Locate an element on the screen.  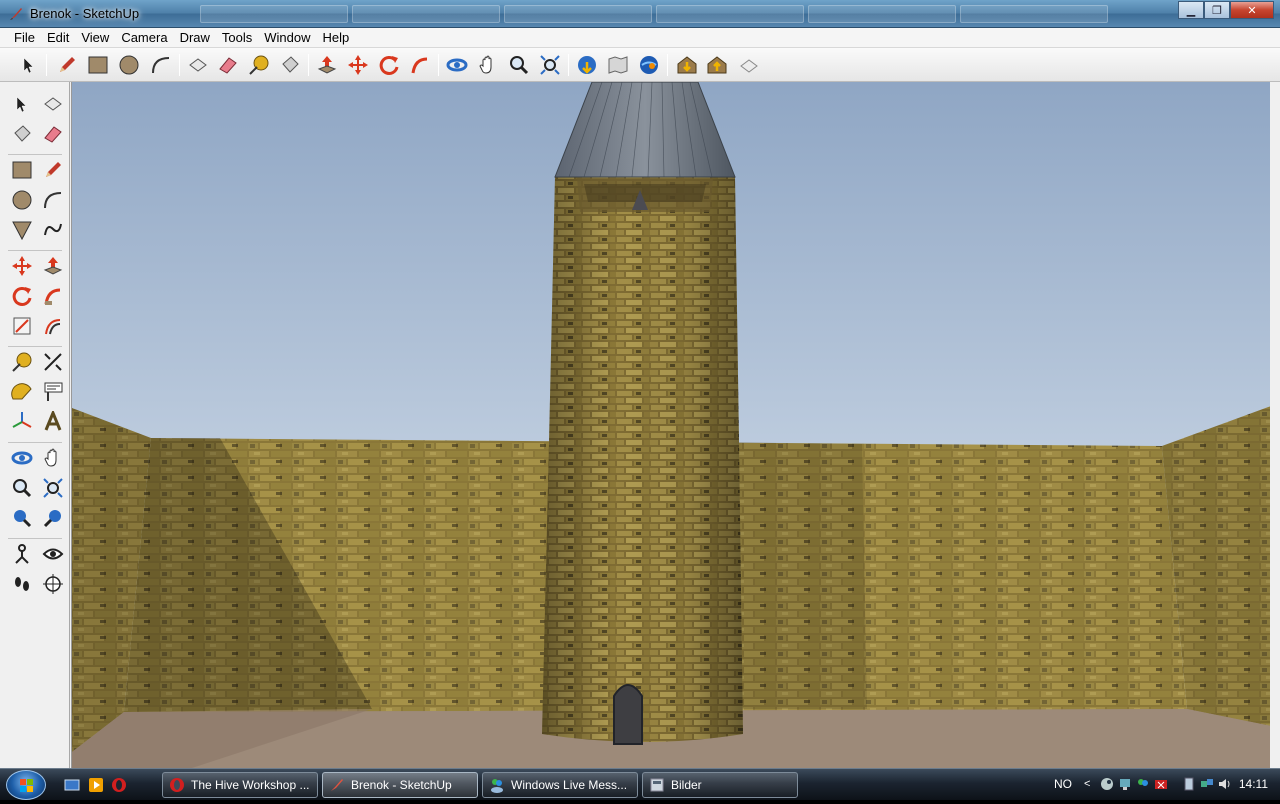
magnifier-icon is located at coordinates (22, 488).